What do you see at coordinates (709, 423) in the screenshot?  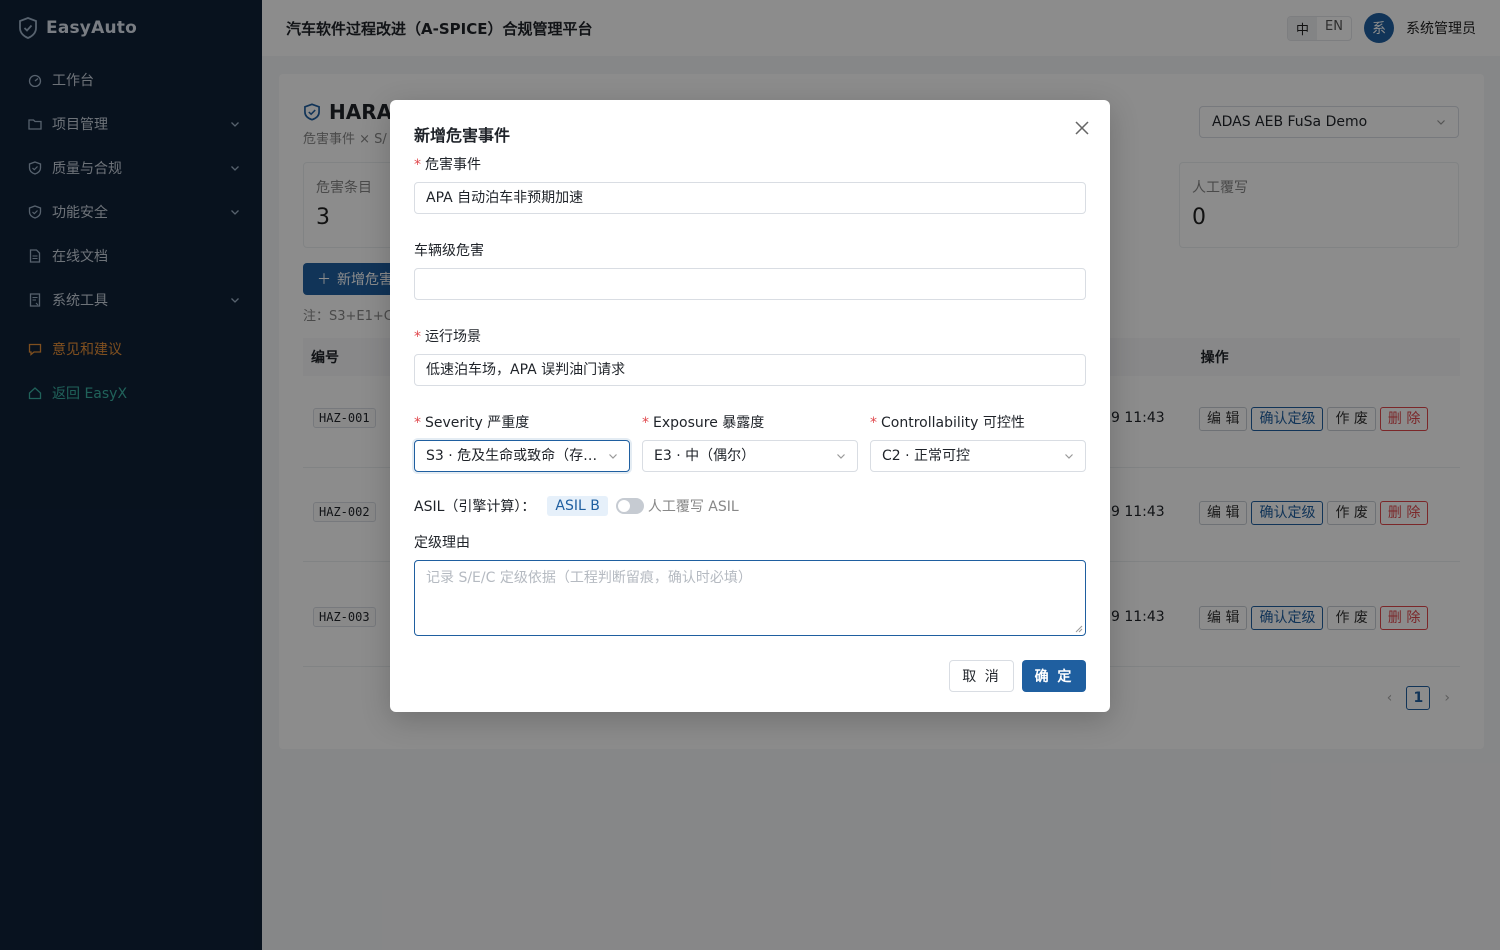 I see `exposure-label-text: Exposure 暴露度` at bounding box center [709, 423].